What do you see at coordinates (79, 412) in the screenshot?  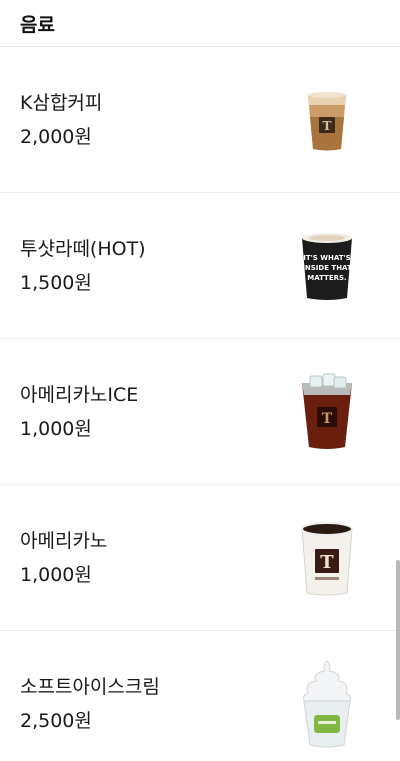 I see `menu-item-text: 아메리카노ICE 1,000원` at bounding box center [79, 412].